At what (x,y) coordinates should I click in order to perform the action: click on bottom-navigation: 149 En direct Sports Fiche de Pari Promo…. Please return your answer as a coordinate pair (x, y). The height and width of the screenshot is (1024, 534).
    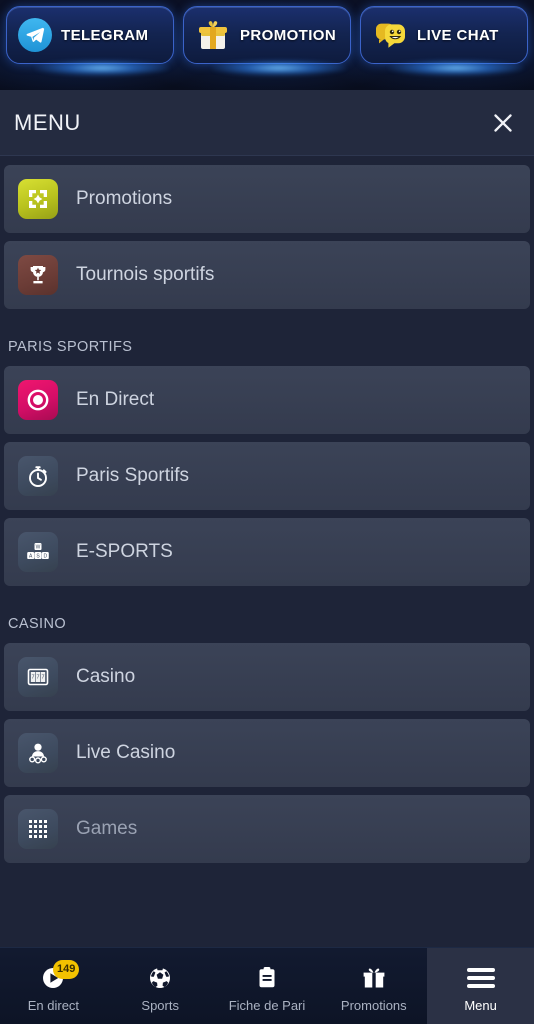
    Looking at the image, I should click on (267, 985).